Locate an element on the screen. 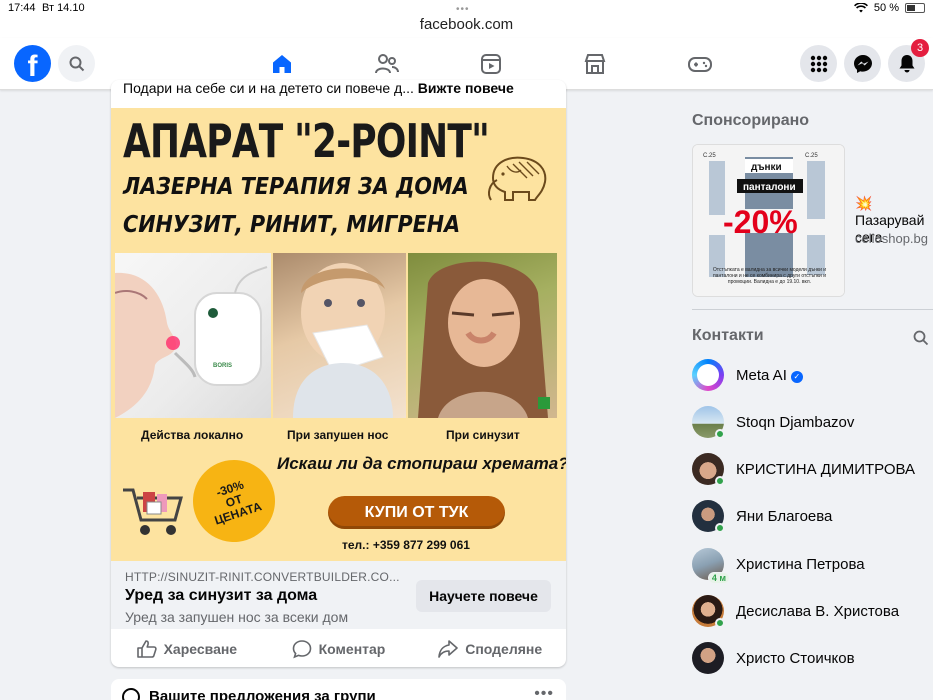 The height and width of the screenshot is (700, 933). friends-icon is located at coordinates (387, 64).